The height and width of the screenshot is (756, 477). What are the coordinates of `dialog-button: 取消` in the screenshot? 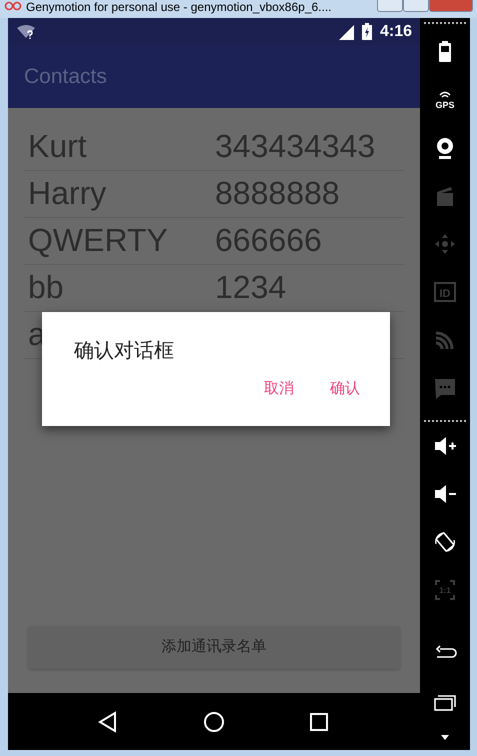 It's located at (279, 389).